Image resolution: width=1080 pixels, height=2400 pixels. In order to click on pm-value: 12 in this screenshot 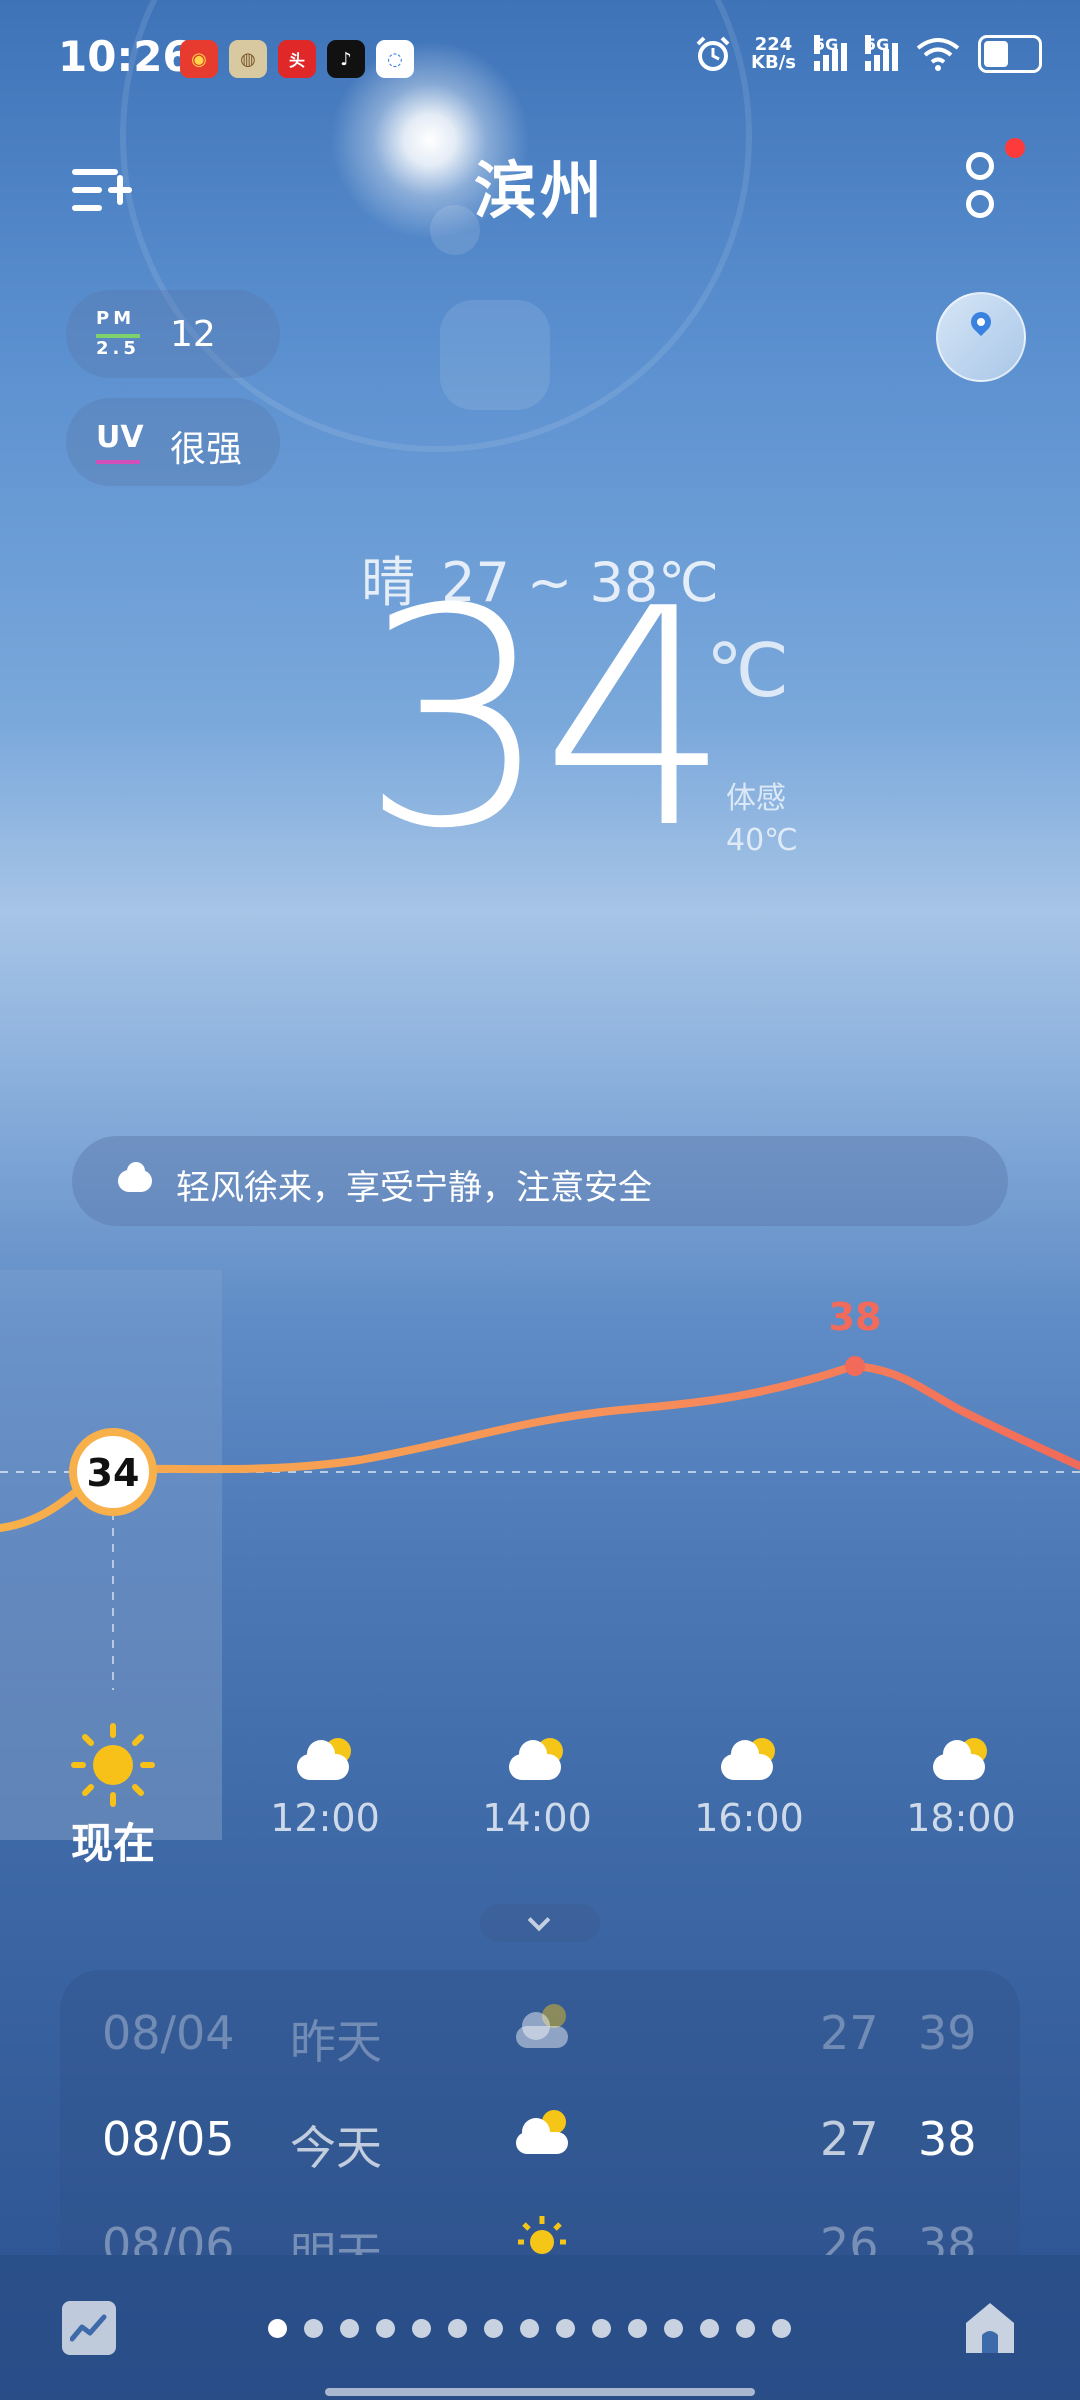, I will do `click(193, 334)`.